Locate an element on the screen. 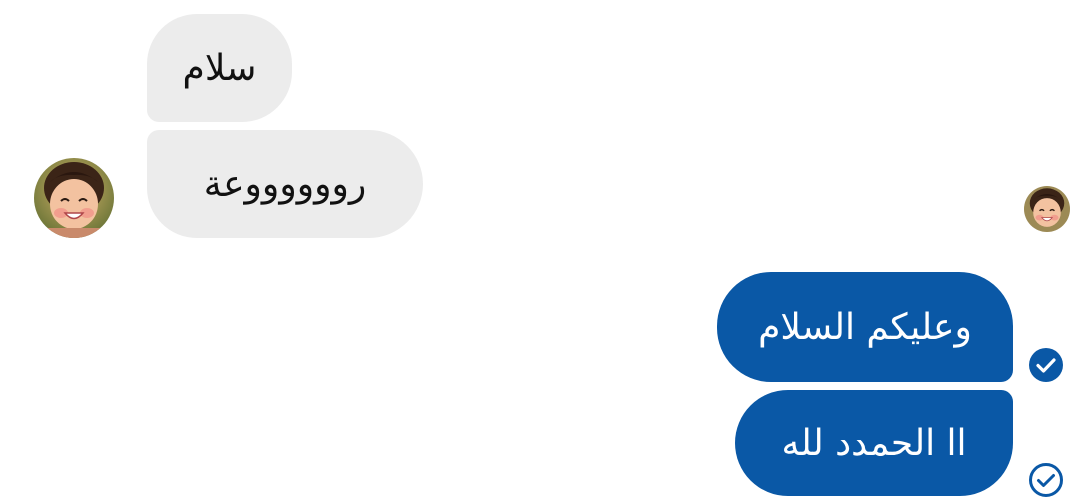 This screenshot has height=499, width=1080. message-bubble-incoming: سلام is located at coordinates (219, 68).